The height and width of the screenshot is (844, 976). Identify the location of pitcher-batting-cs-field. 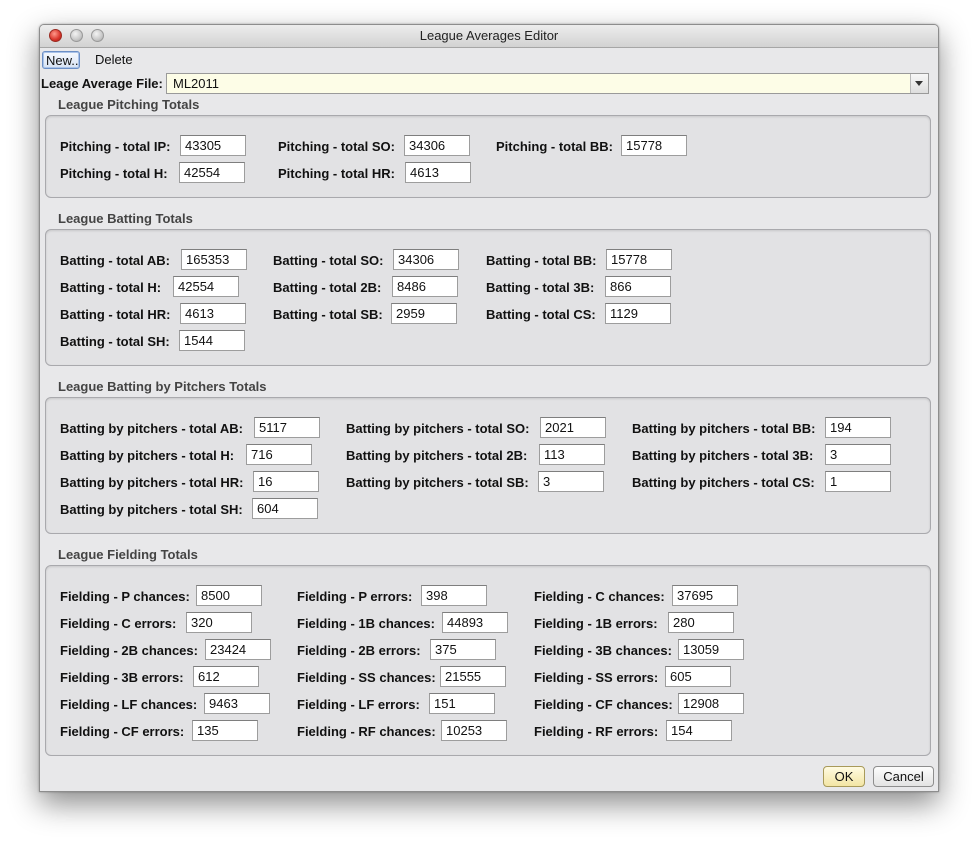
(858, 481).